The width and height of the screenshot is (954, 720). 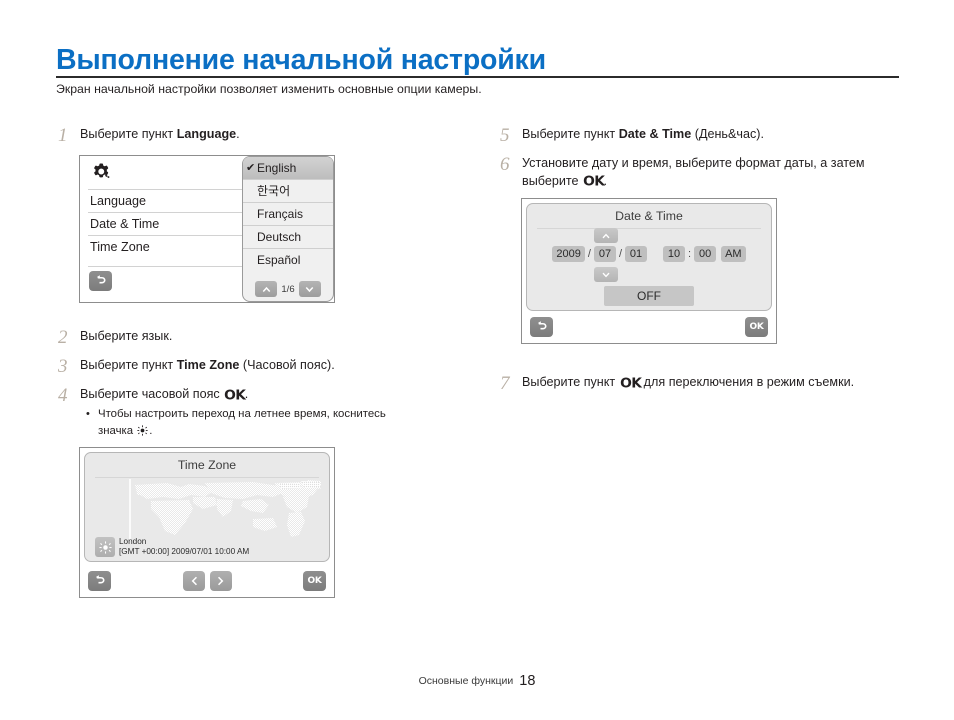 I want to click on chevron-right-icon, so click(x=221, y=581).